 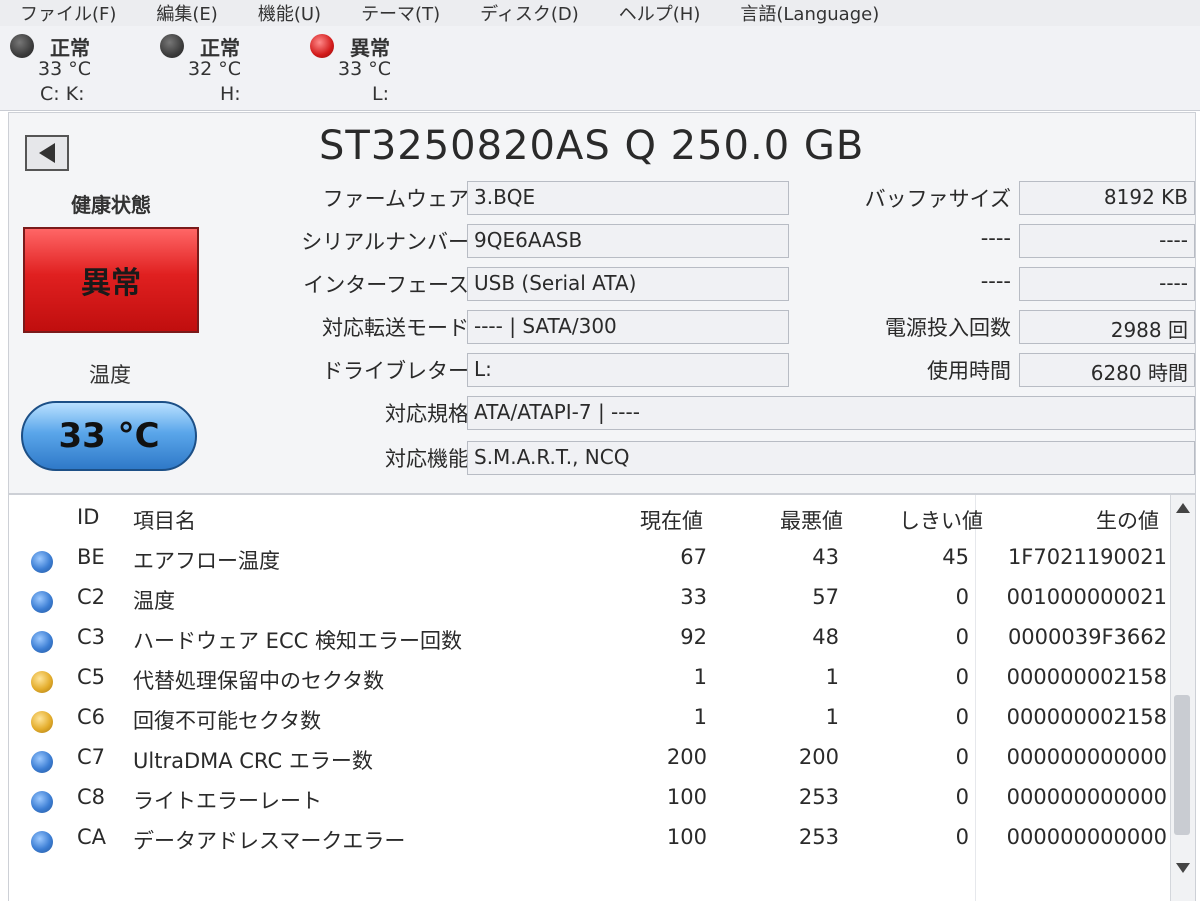 I want to click on menu-function: 機能(U), so click(x=287, y=13).